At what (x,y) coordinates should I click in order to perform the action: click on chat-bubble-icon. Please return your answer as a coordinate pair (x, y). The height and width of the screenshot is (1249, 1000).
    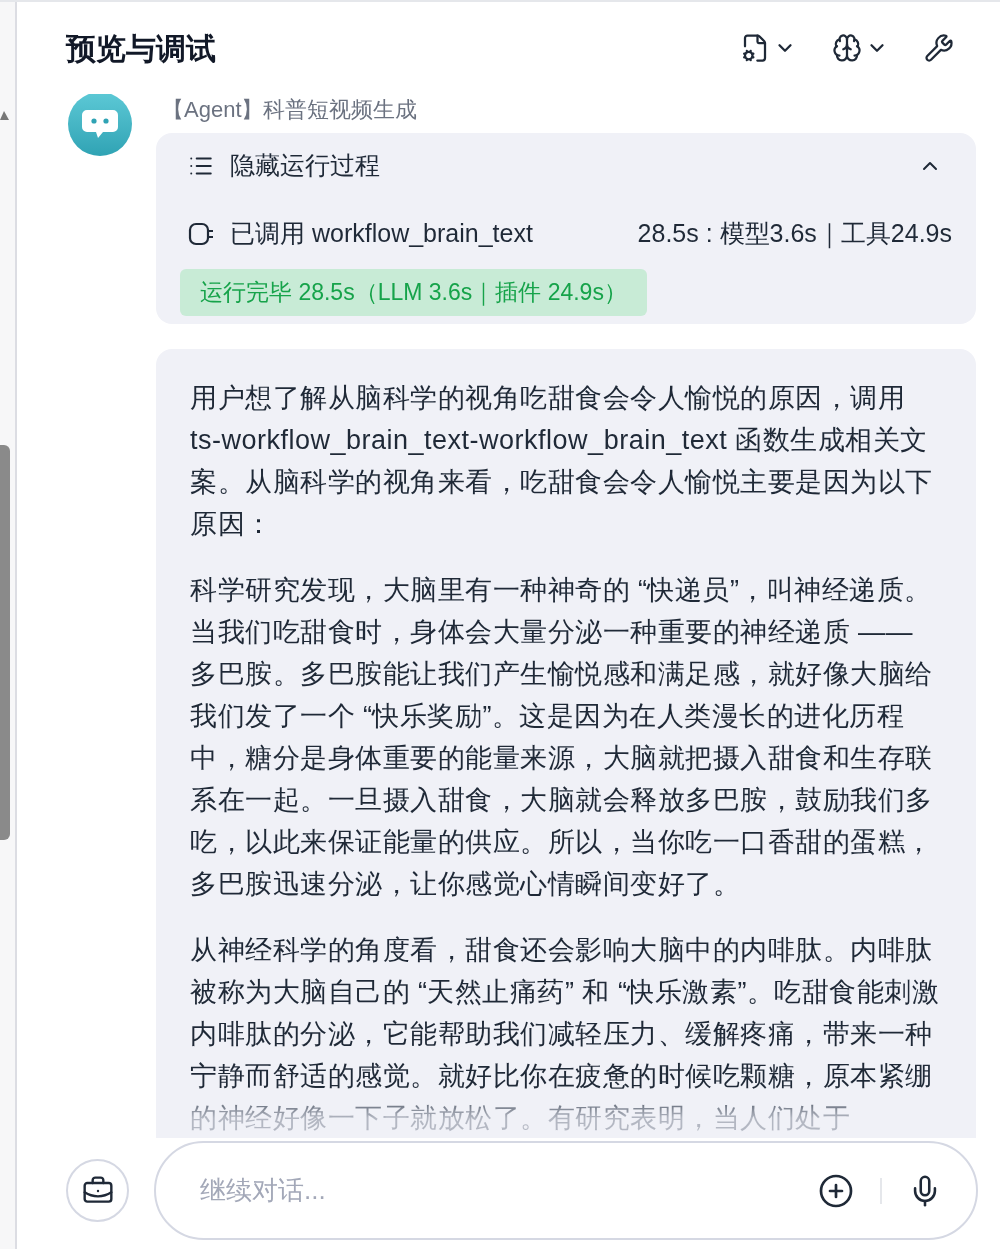
    Looking at the image, I should click on (100, 124).